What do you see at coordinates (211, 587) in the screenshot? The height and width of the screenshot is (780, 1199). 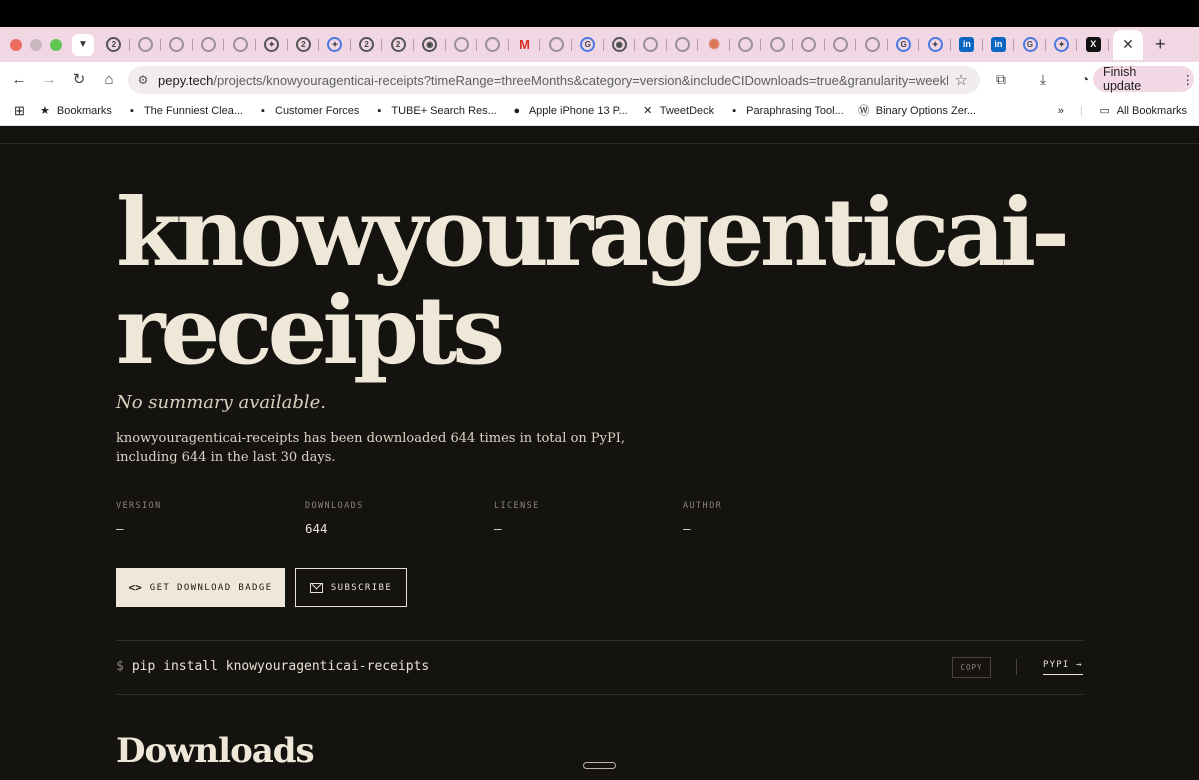 I see `badge-button-label: GET DOWNLOAD BADGE` at bounding box center [211, 587].